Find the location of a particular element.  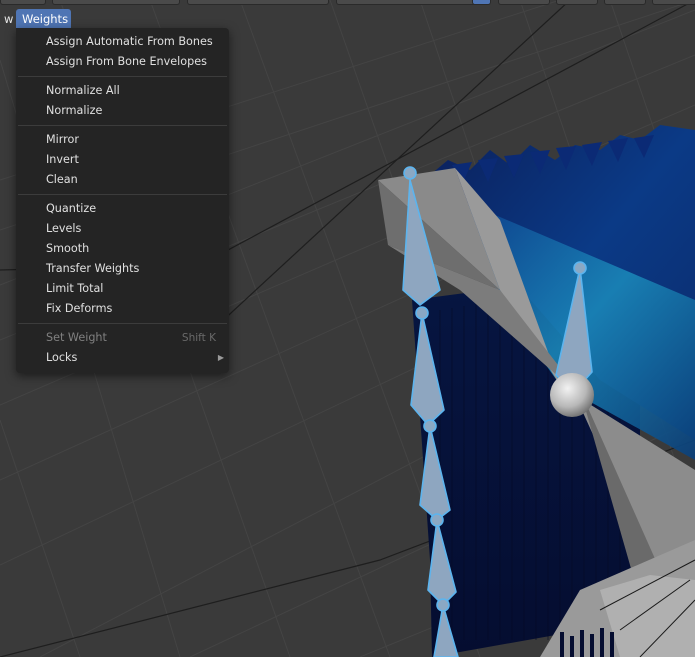

menu-item-clean: Clean is located at coordinates (122, 180).